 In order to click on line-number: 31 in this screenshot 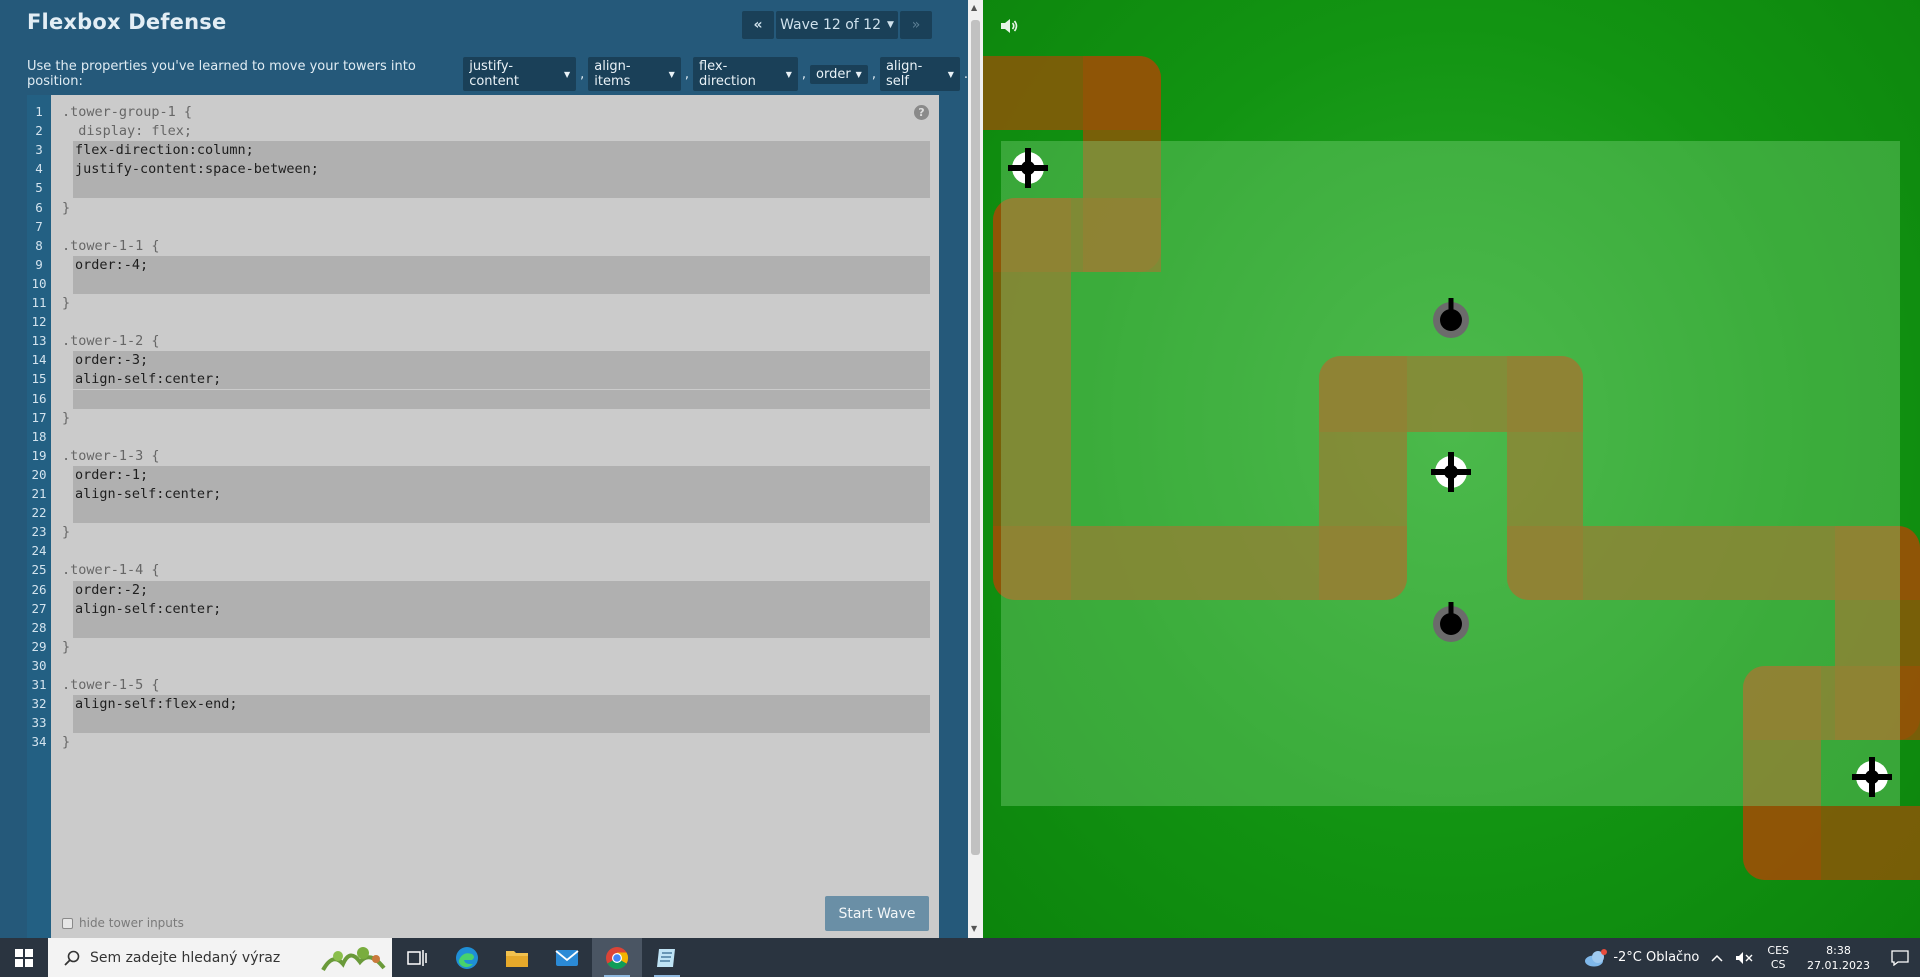, I will do `click(39, 684)`.